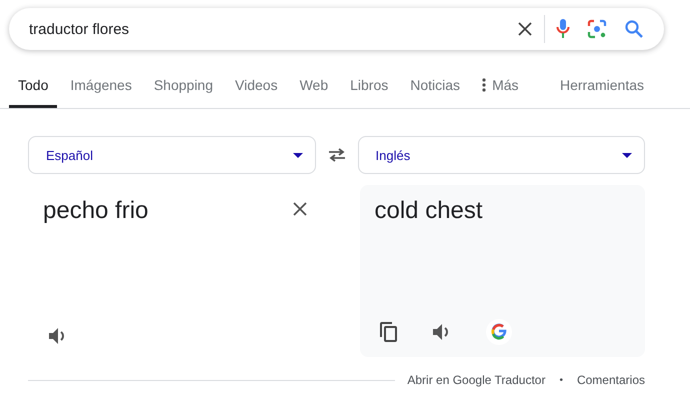 This screenshot has width=690, height=409. Describe the element at coordinates (563, 29) in the screenshot. I see `microphone-icon` at that location.